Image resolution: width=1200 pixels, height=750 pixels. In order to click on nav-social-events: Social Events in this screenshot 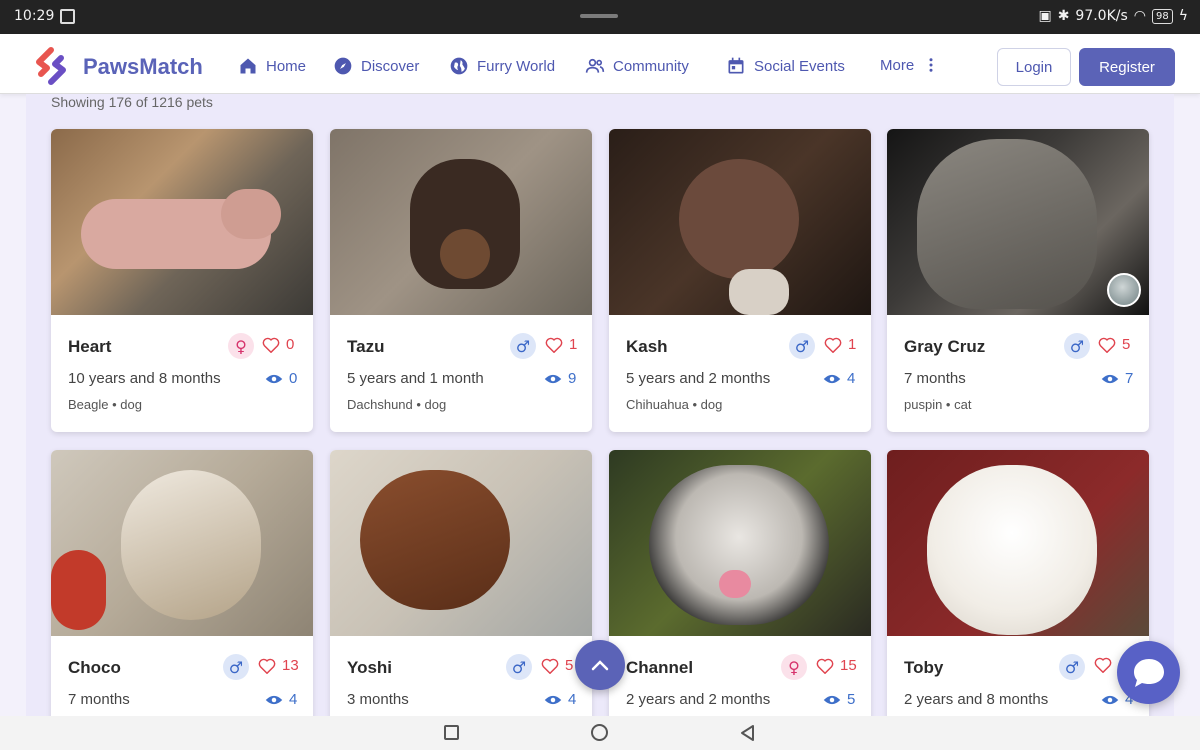, I will do `click(785, 66)`.